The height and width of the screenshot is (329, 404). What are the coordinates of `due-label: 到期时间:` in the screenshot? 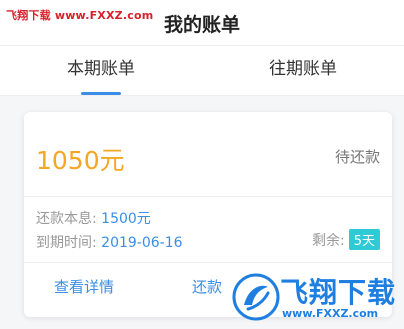 It's located at (66, 243).